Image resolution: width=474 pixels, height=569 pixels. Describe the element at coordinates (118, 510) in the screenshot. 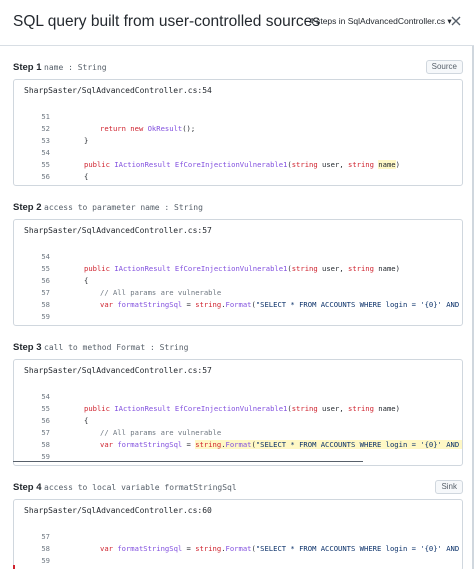

I see `file-location-link: SharpSaster/SqlAdvancedController.cs:60` at that location.